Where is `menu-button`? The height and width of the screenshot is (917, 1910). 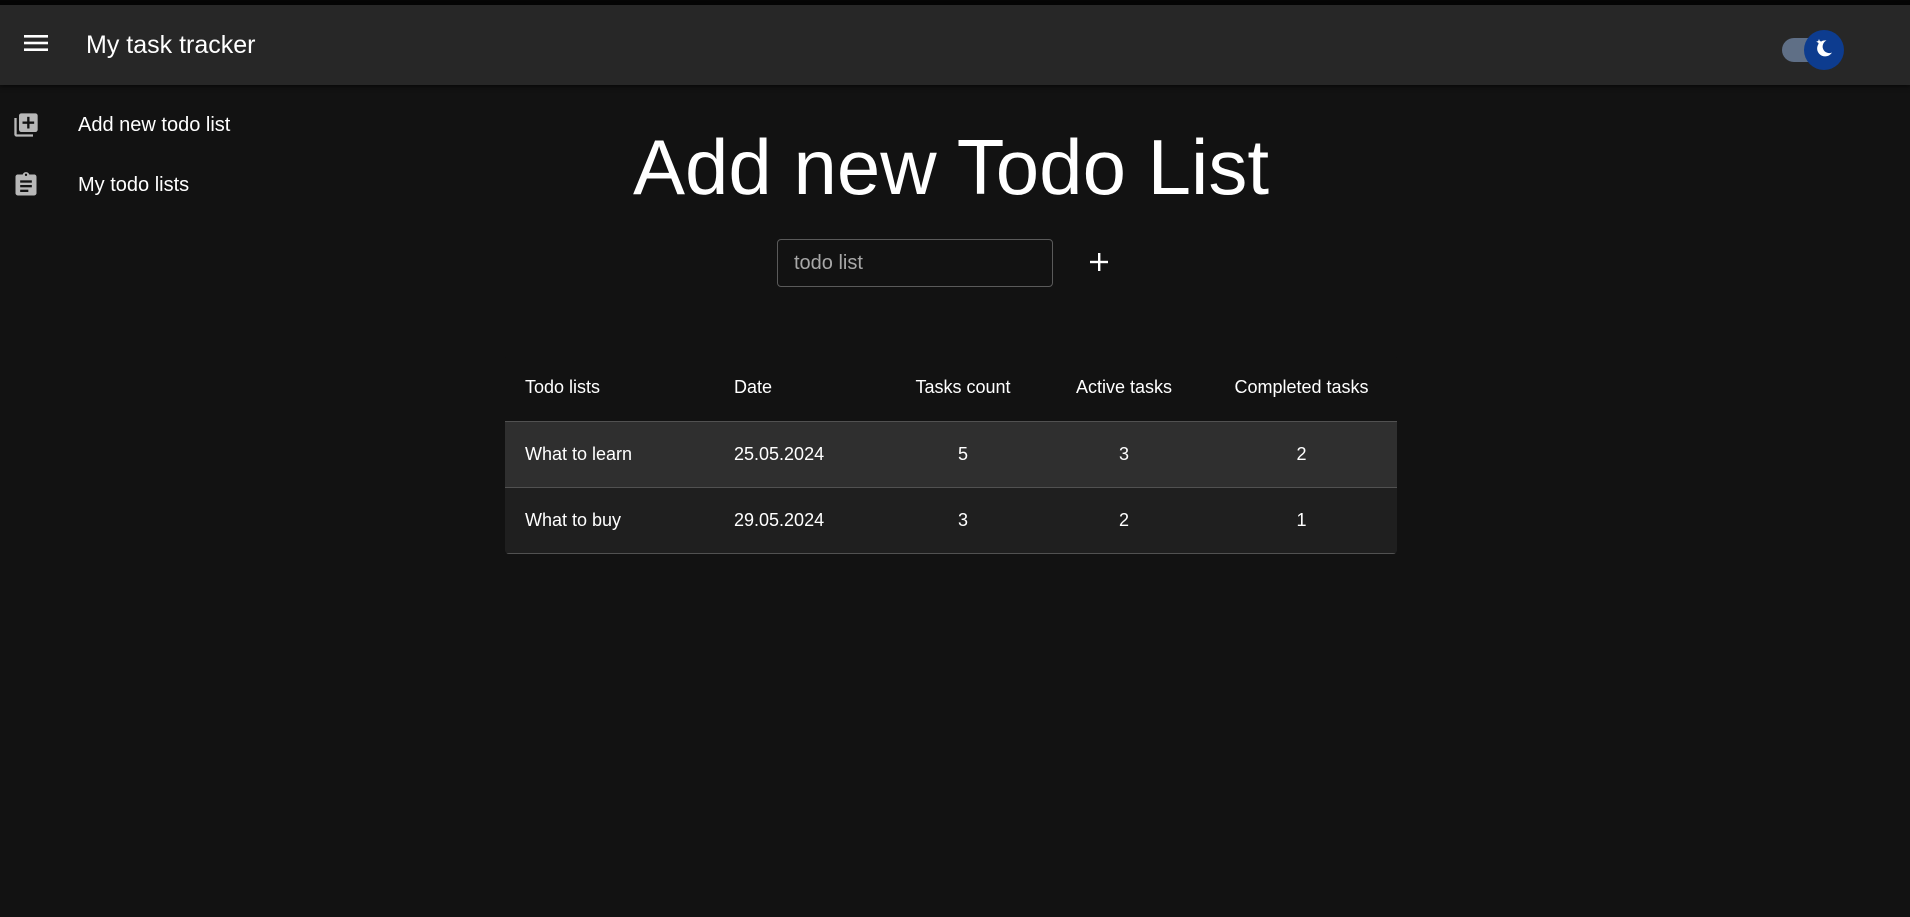 menu-button is located at coordinates (36, 45).